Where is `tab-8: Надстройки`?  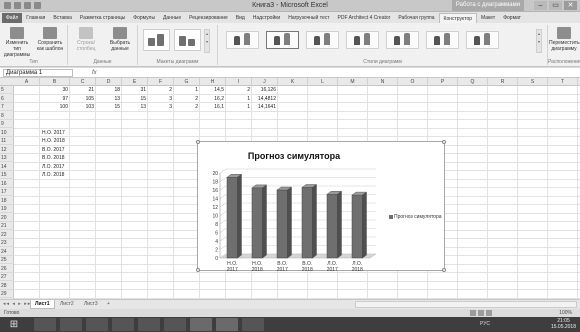
tab-8: Надстройки is located at coordinates (266, 18).